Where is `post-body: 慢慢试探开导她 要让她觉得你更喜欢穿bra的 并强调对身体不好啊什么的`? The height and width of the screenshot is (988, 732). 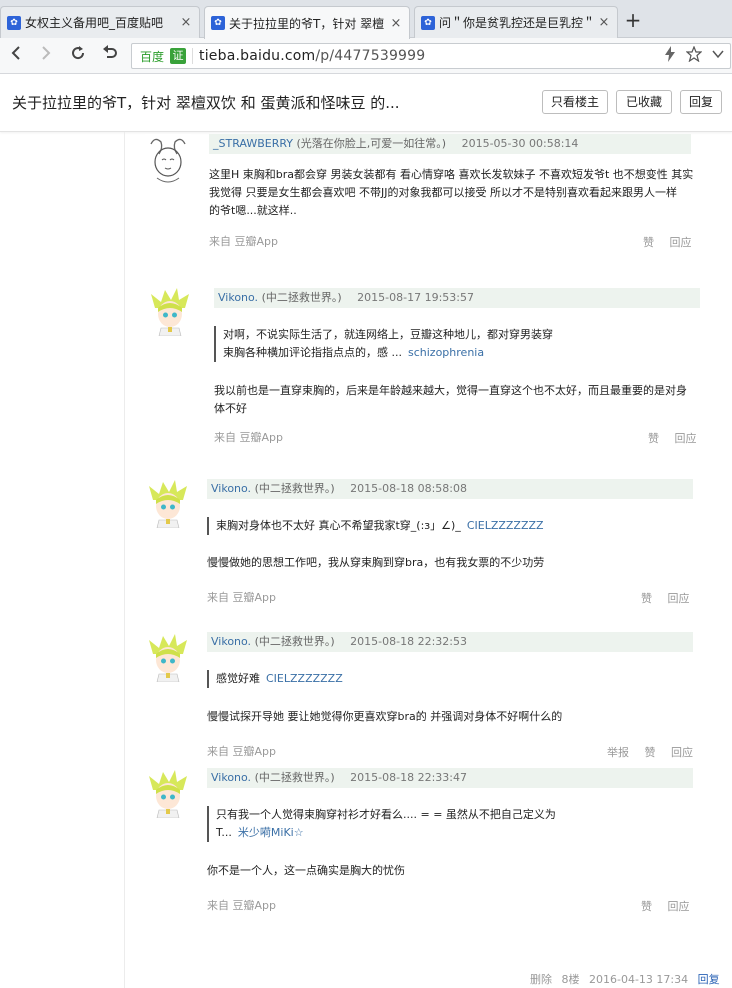 post-body: 慢慢试探开导她 要让她觉得你更喜欢穿bra的 并强调对身体不好啊什么的 is located at coordinates (455, 717).